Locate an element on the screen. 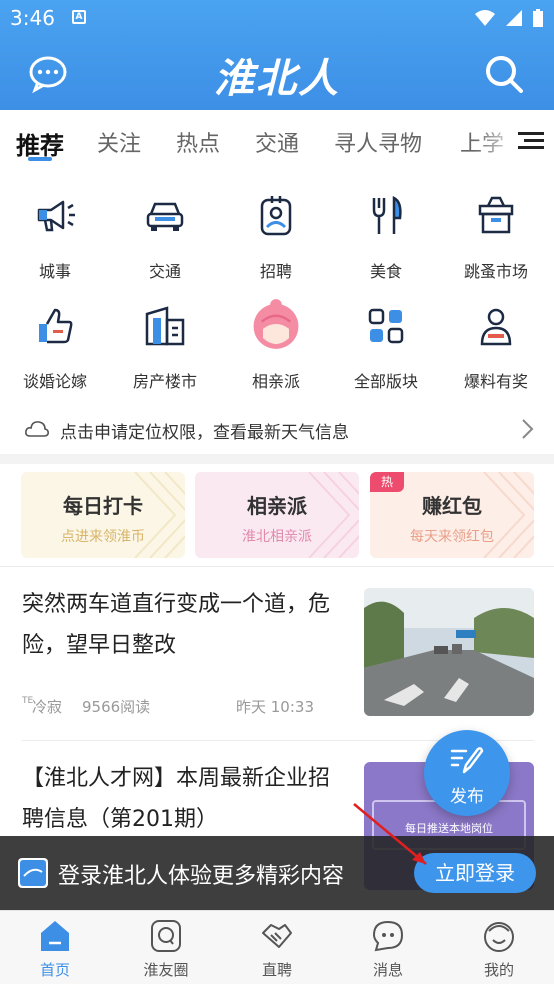  news-time: 昨天 10:33 is located at coordinates (275, 707).